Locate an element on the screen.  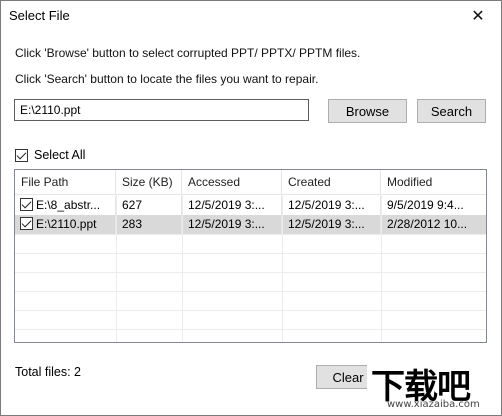
file-path-text: E:\2110.ppt is located at coordinates (66, 224).